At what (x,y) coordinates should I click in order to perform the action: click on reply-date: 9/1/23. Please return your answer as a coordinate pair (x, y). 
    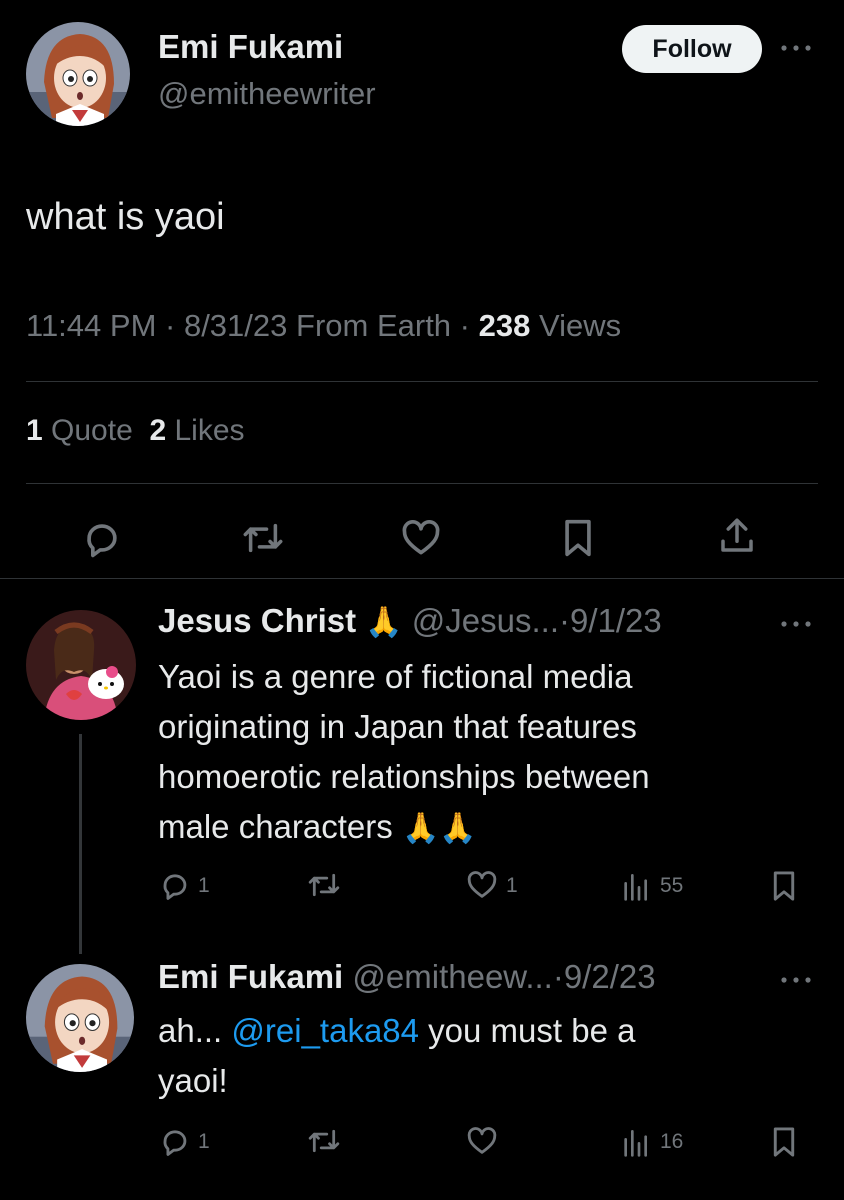
    Looking at the image, I should click on (616, 620).